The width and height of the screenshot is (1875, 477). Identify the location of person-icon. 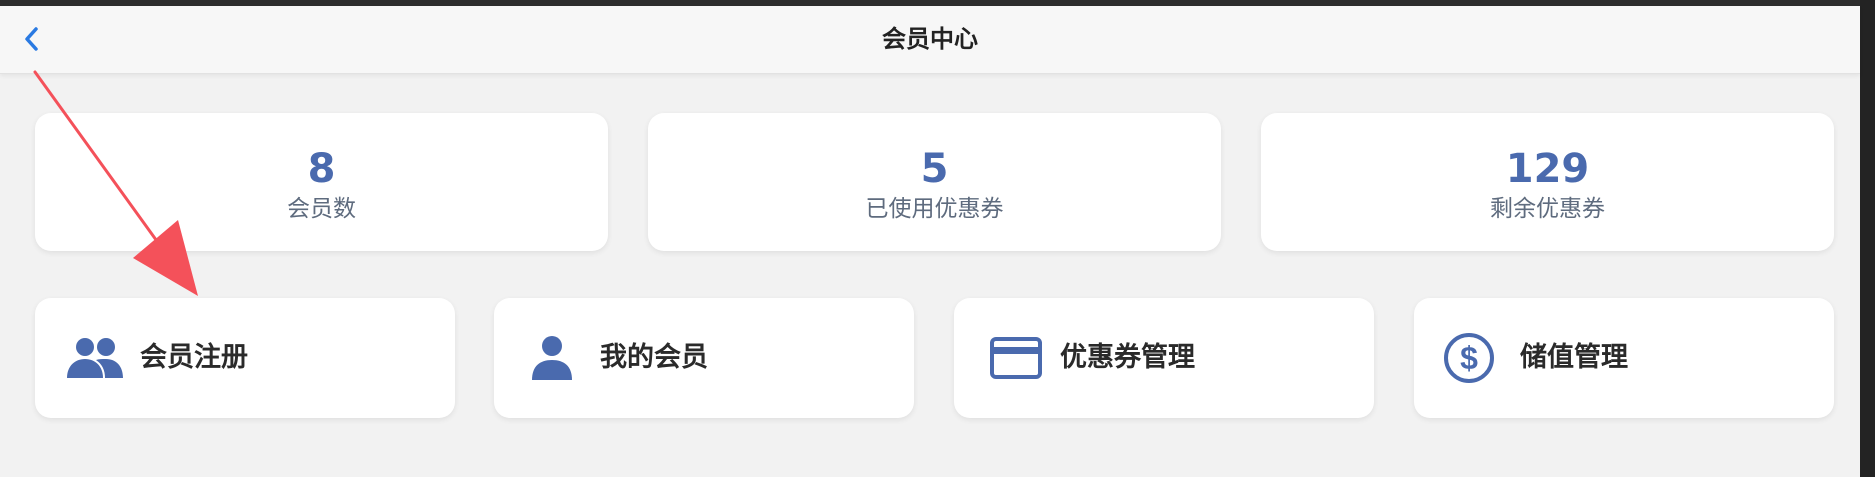
(552, 358).